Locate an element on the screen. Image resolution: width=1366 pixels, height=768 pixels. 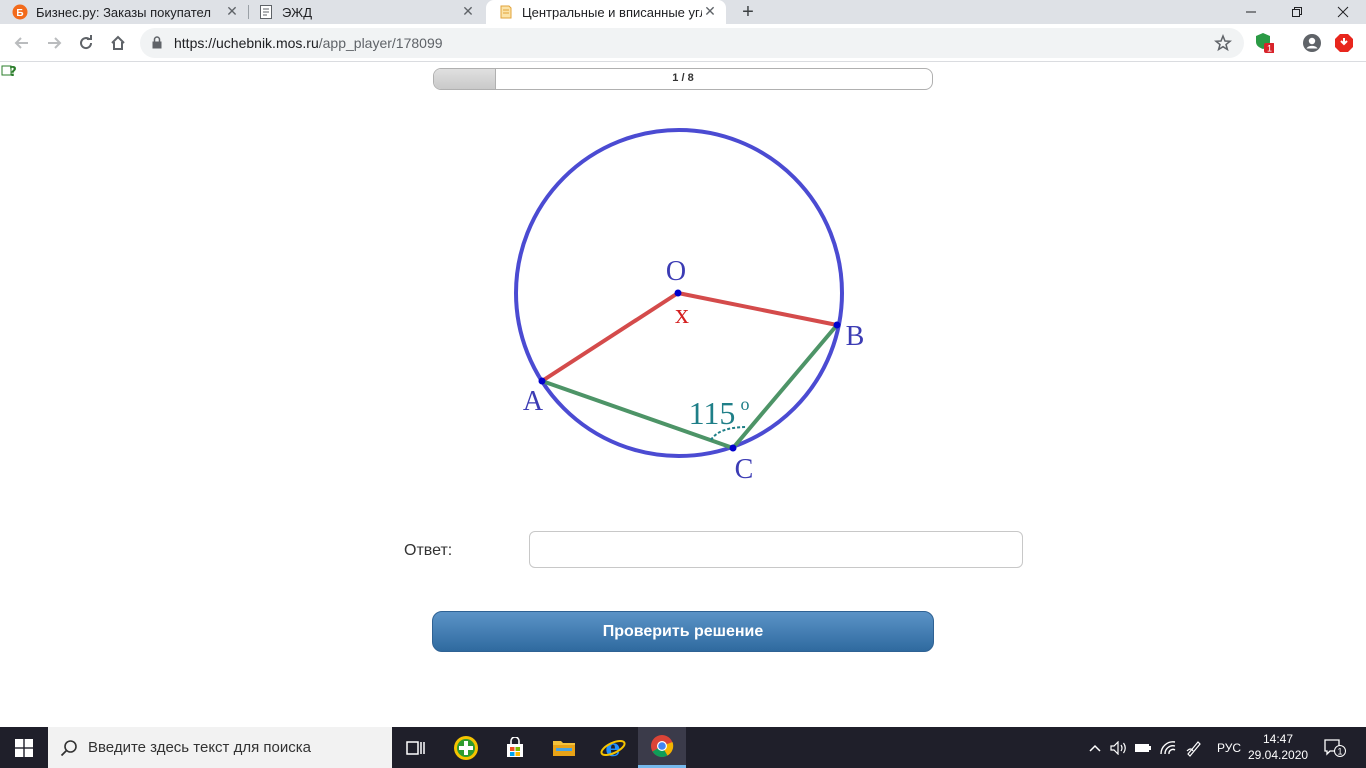
tab-title: Центральные и вписанные углы is located at coordinates (612, 12).